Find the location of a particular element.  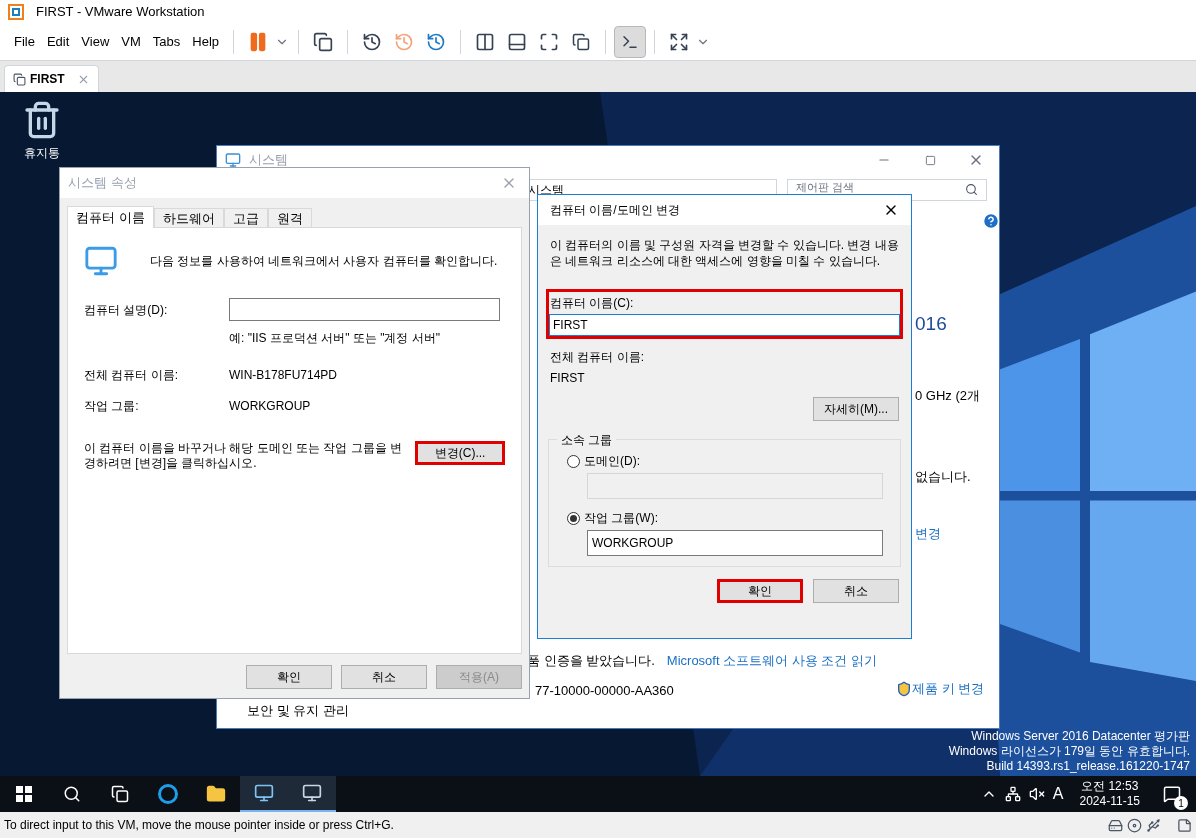

os-notice-text: Windows Server 2016 Datacenter 평가판 is located at coordinates (1080, 736).